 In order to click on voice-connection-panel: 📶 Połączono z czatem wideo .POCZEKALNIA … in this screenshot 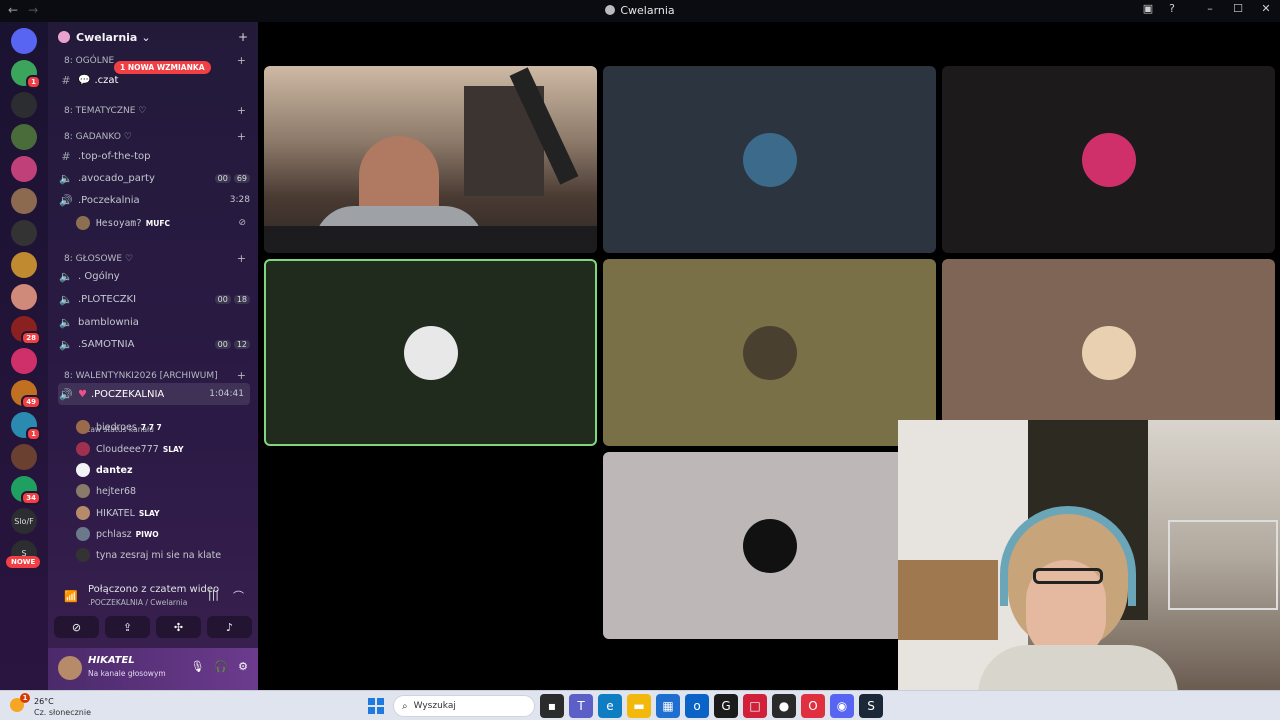, I will do `click(153, 596)`.